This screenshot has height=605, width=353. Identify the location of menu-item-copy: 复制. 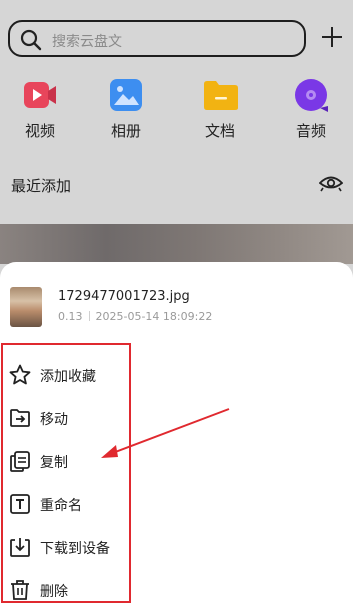
(68, 461).